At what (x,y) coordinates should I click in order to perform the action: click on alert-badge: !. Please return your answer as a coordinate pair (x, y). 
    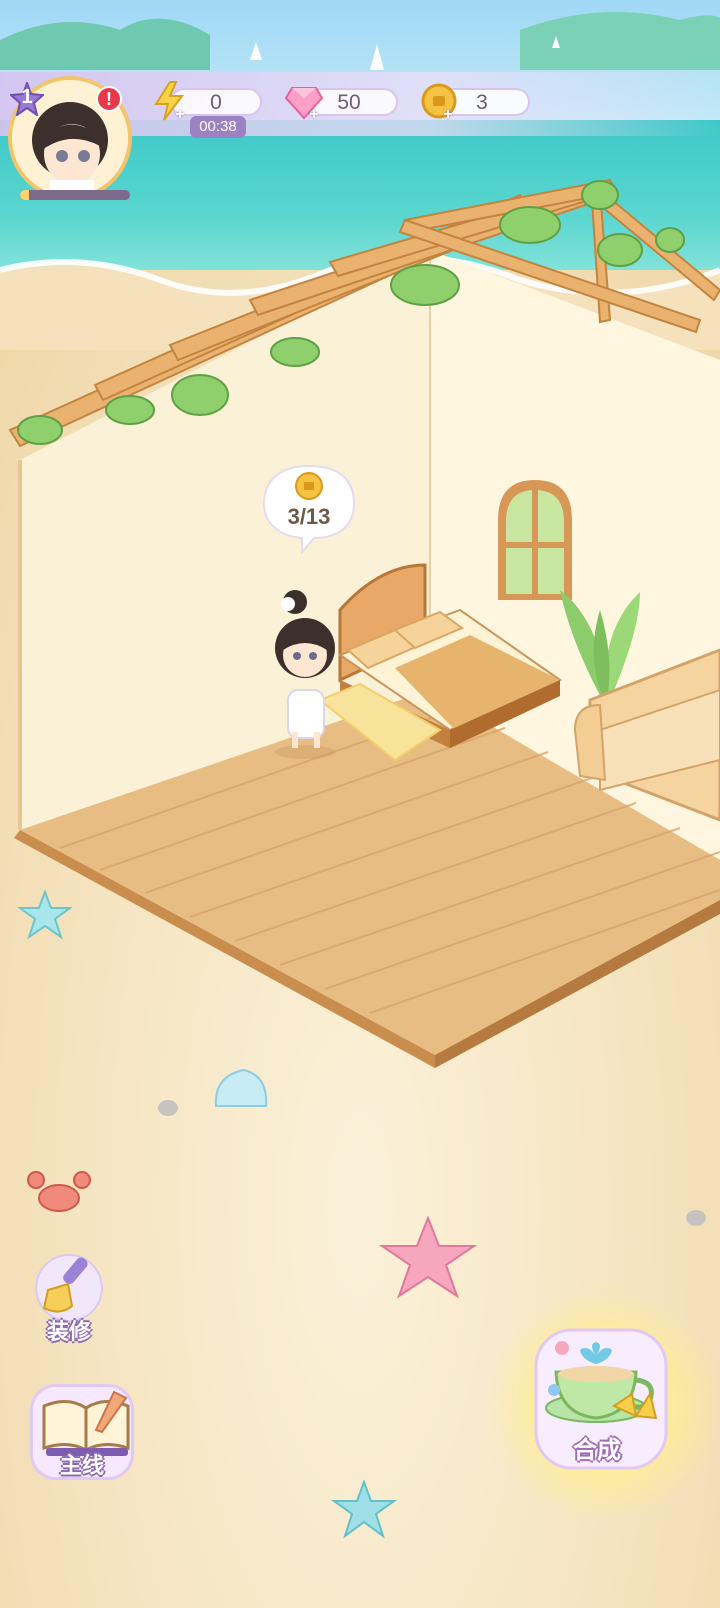
    Looking at the image, I should click on (109, 99).